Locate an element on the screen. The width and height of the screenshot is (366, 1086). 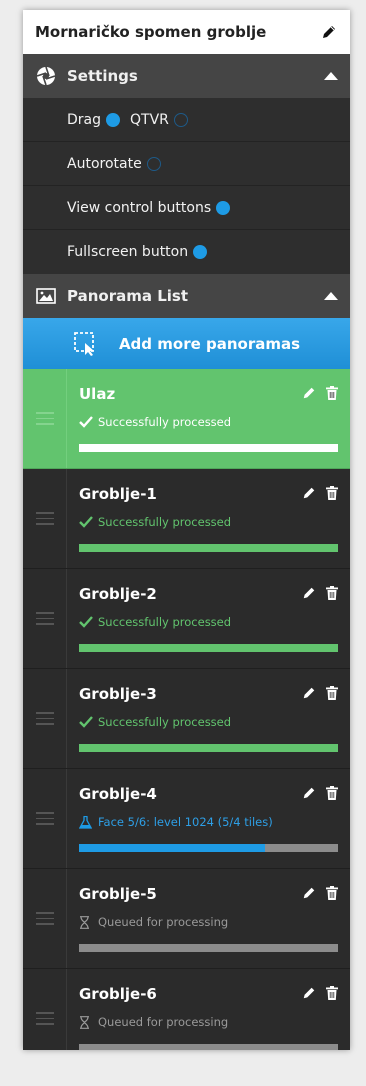
panorama-item-body: Ulaz Successfully processed is located at coordinates (208, 418).